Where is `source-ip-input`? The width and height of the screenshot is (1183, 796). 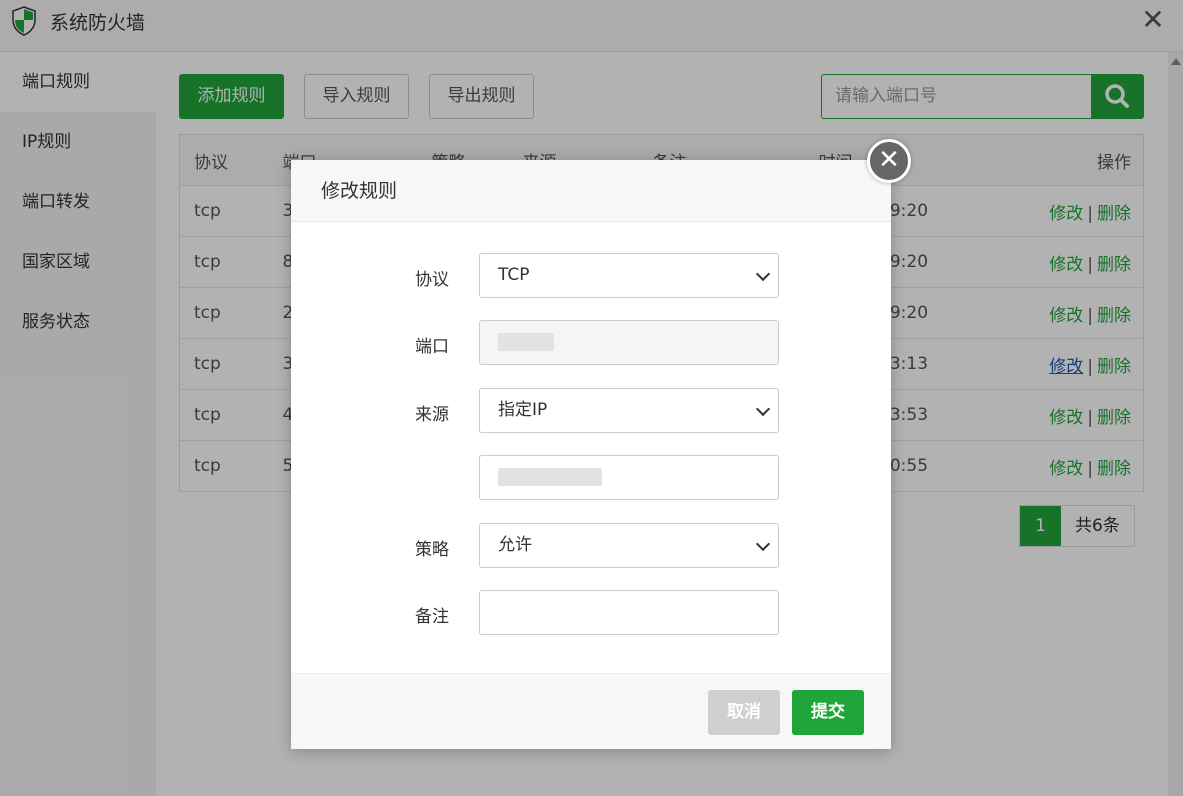
source-ip-input is located at coordinates (629, 477).